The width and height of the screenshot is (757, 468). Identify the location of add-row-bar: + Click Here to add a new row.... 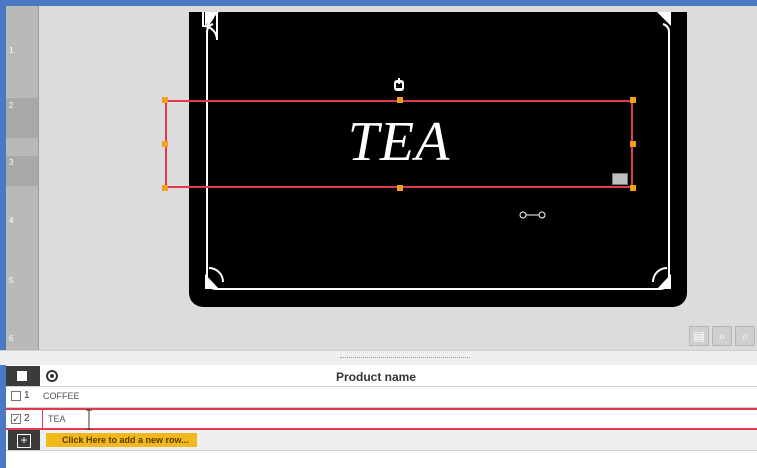
(381, 440).